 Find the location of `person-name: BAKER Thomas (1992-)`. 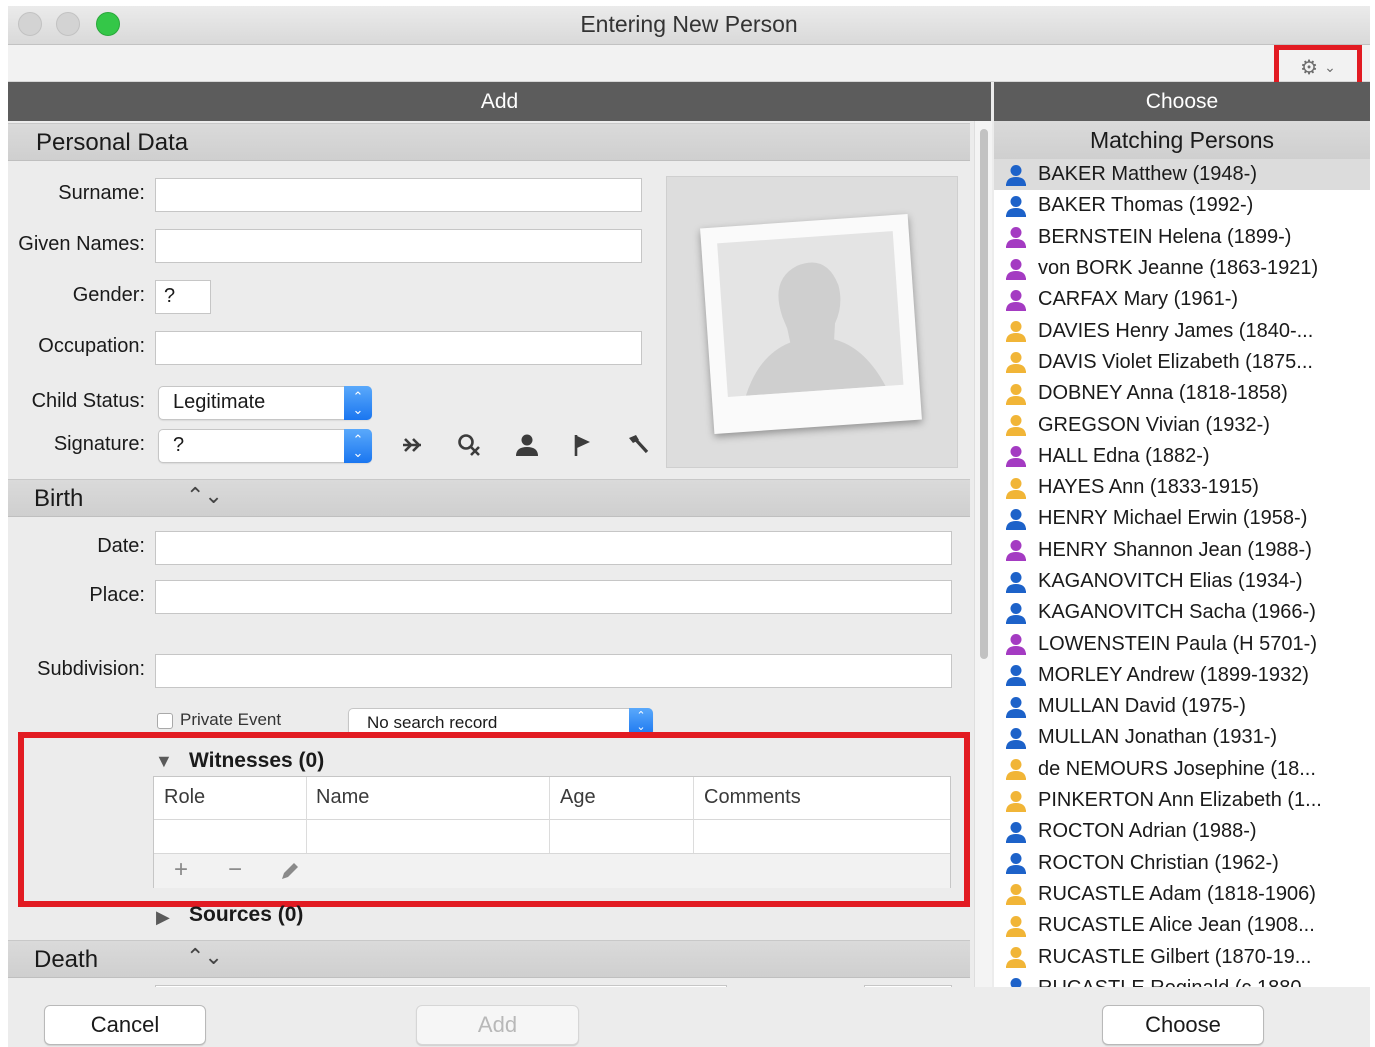

person-name: BAKER Thomas (1992-) is located at coordinates (1146, 205).